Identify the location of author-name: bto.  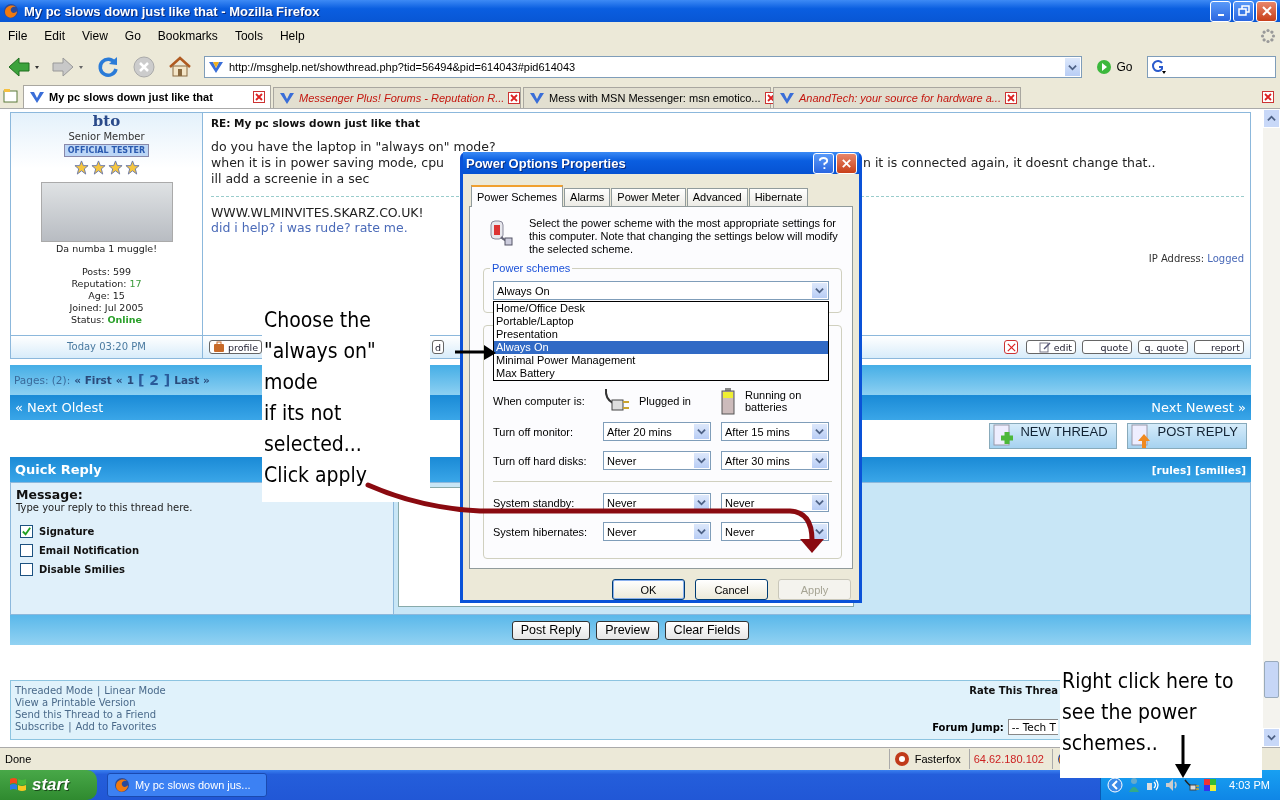
(106, 121).